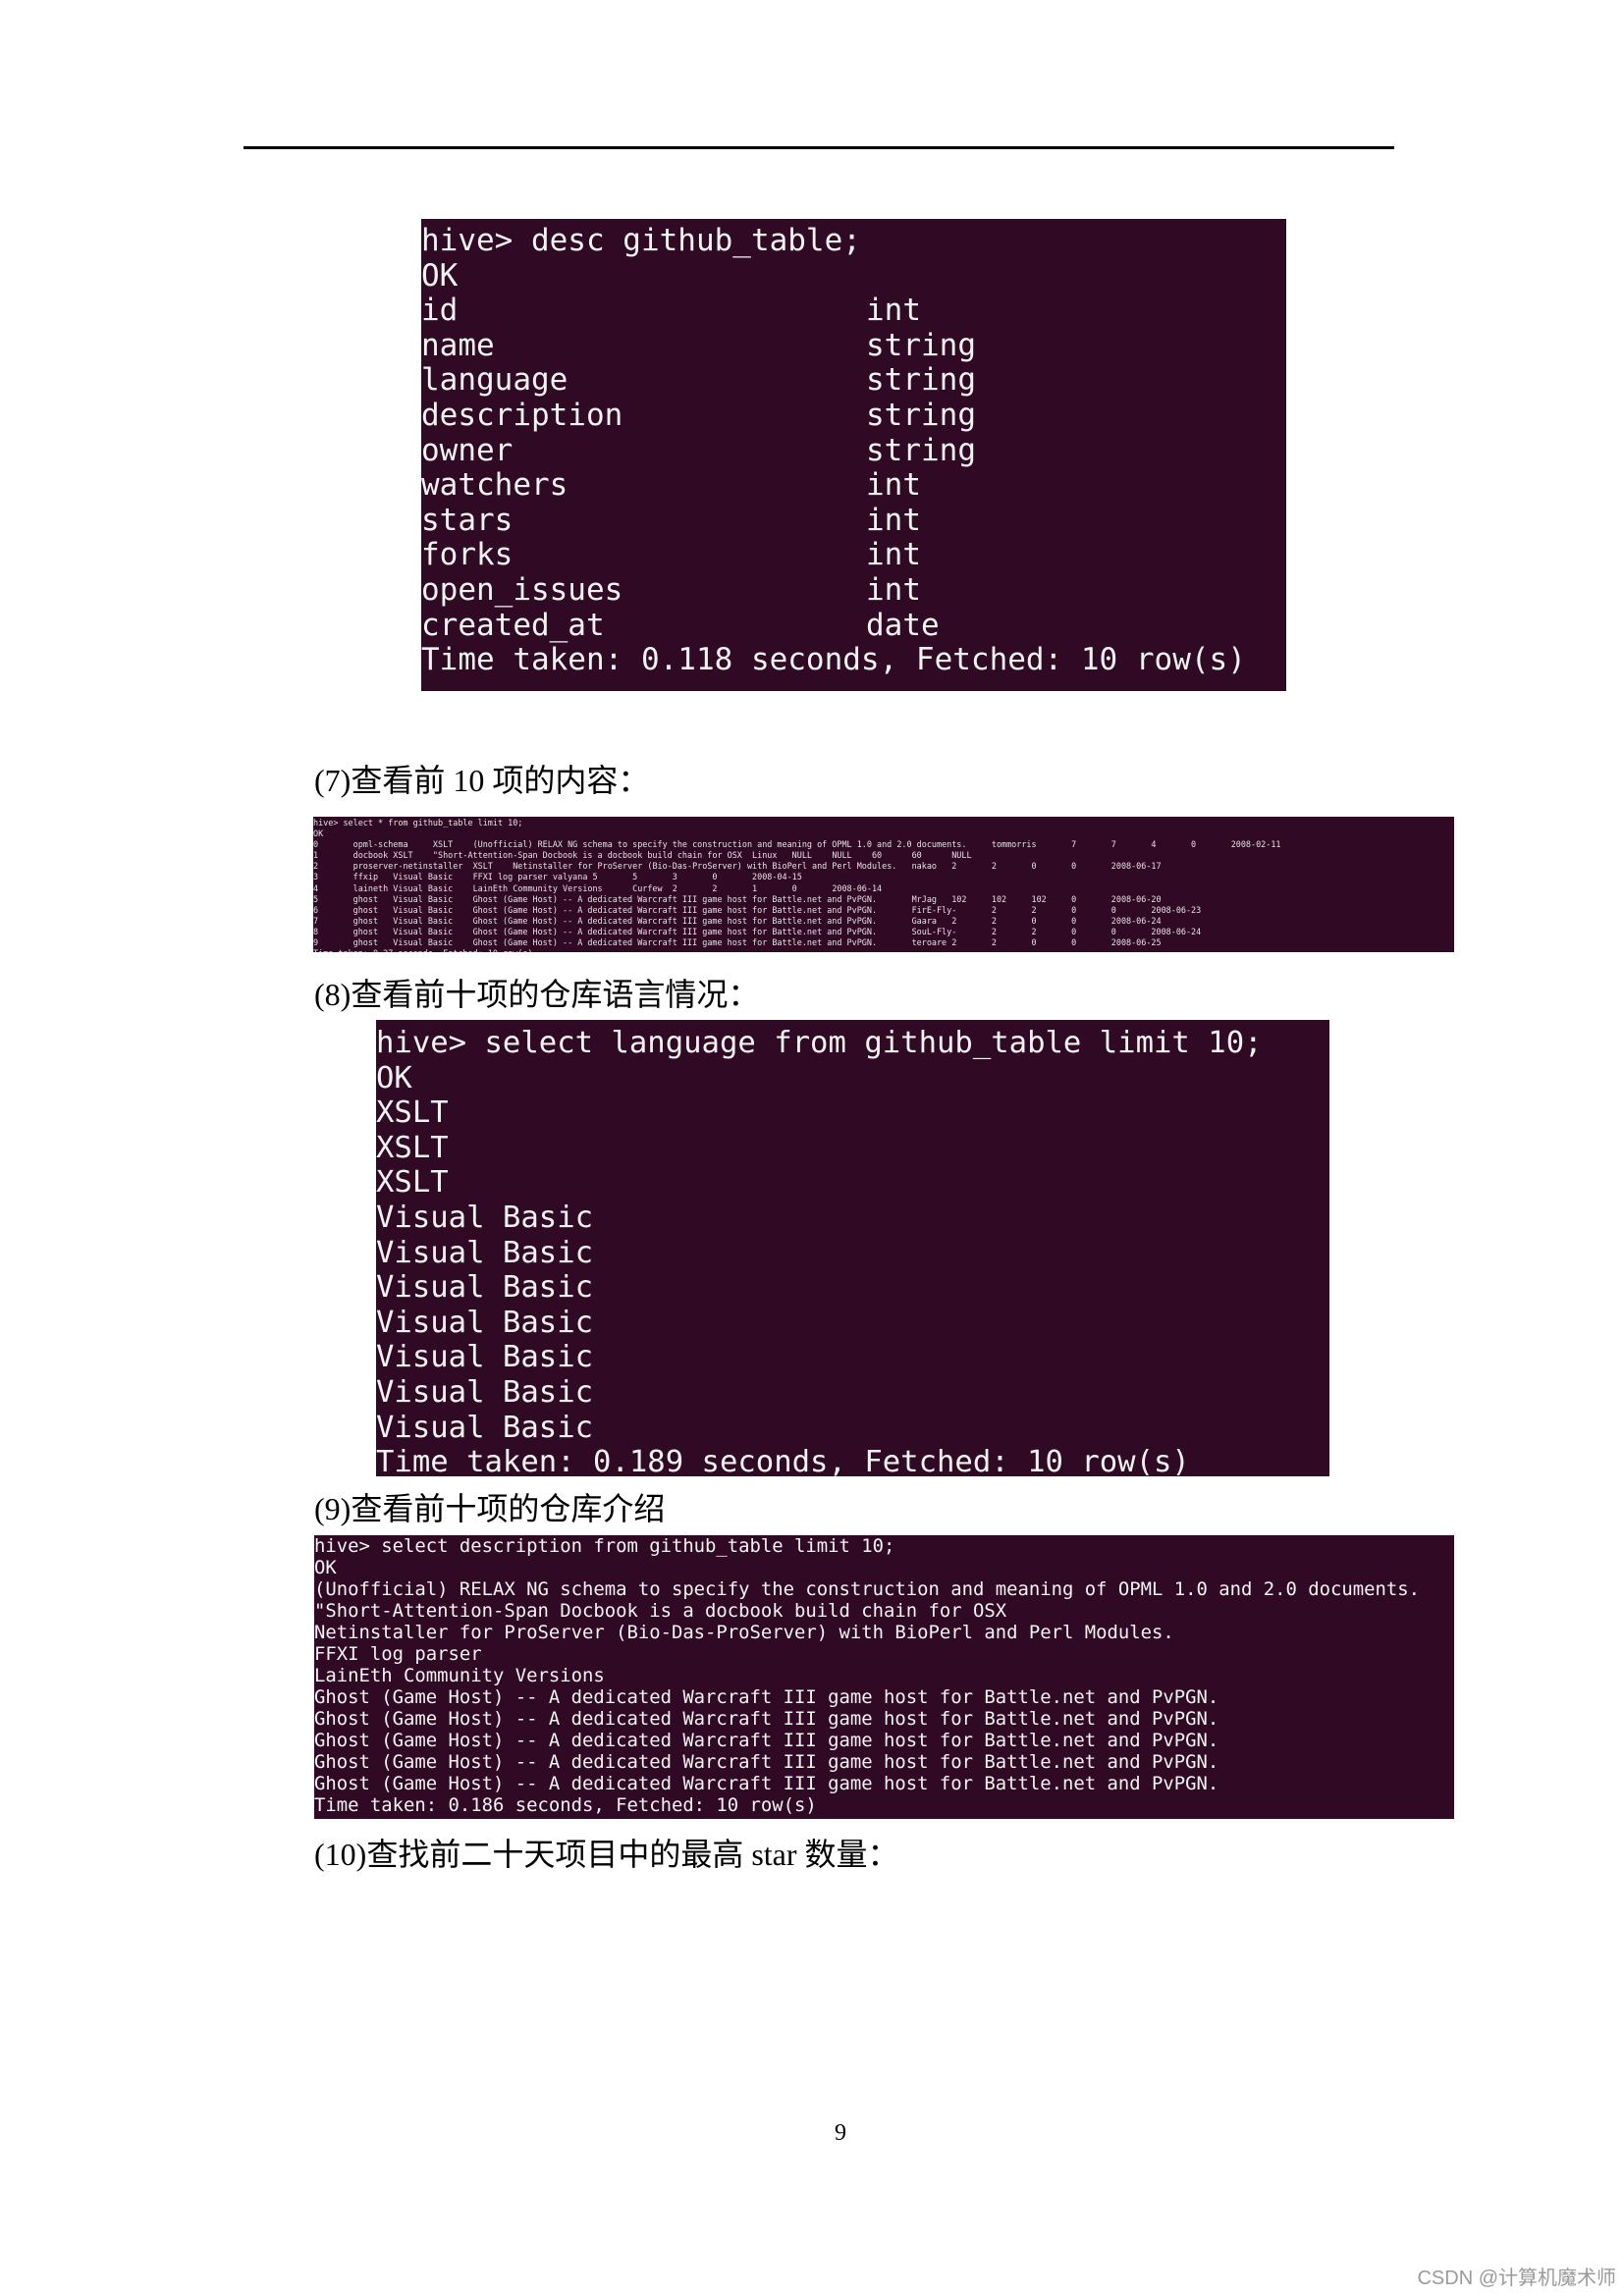 Image resolution: width=1624 pixels, height=2296 pixels. Describe the element at coordinates (853, 625) in the screenshot. I see `schema-row: created_at date` at that location.